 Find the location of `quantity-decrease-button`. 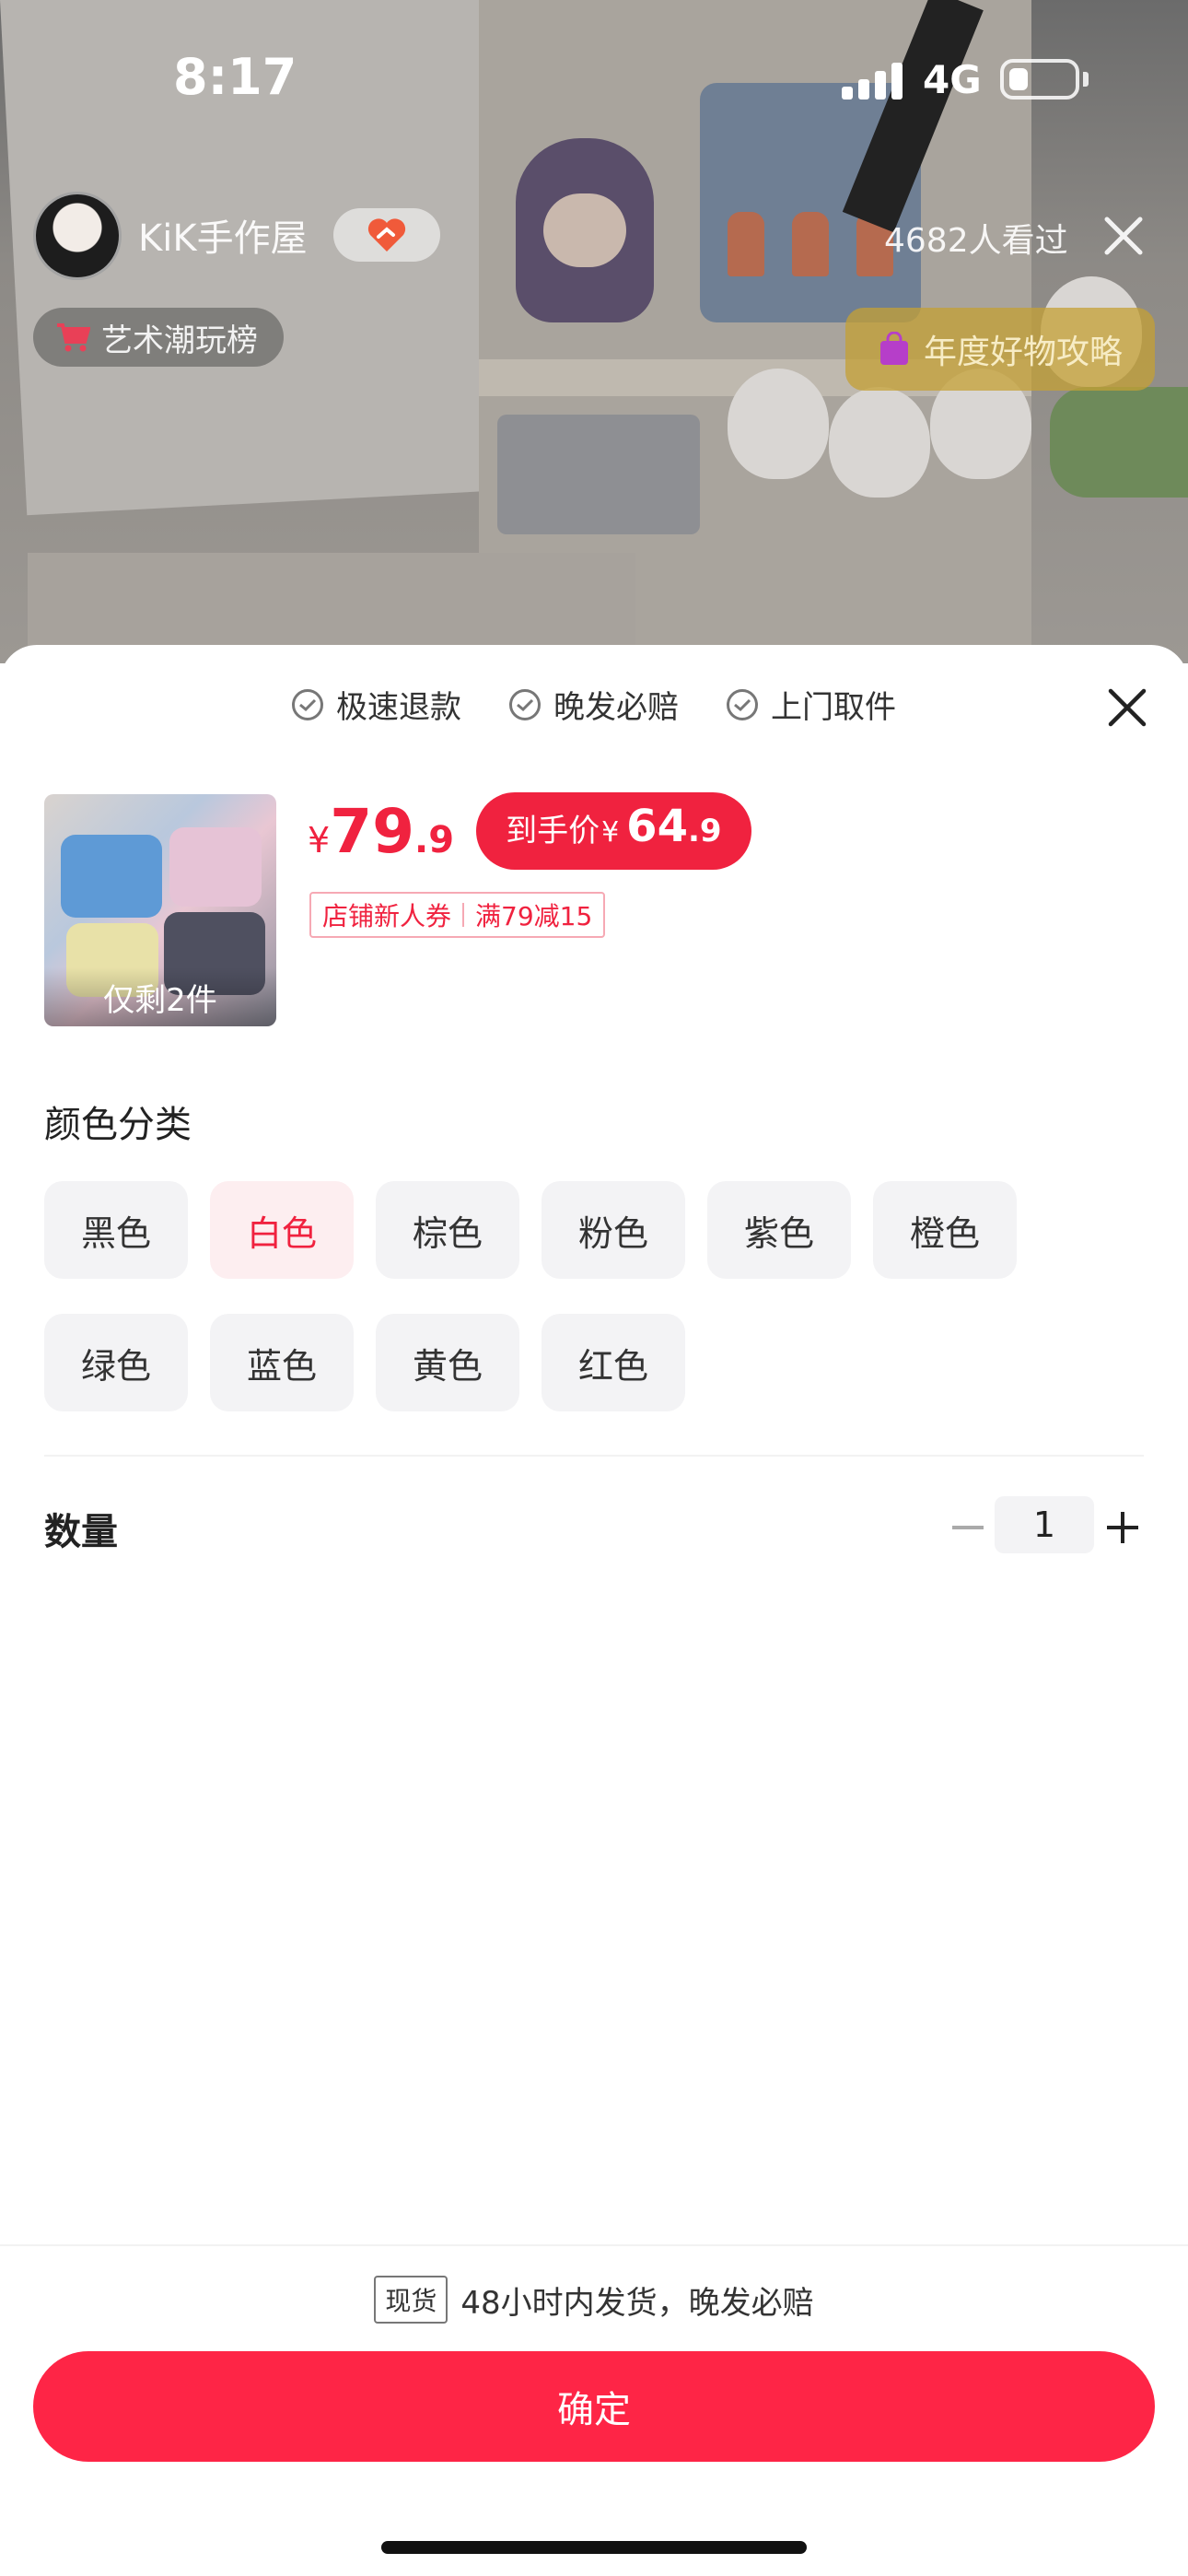

quantity-decrease-button is located at coordinates (968, 1527).